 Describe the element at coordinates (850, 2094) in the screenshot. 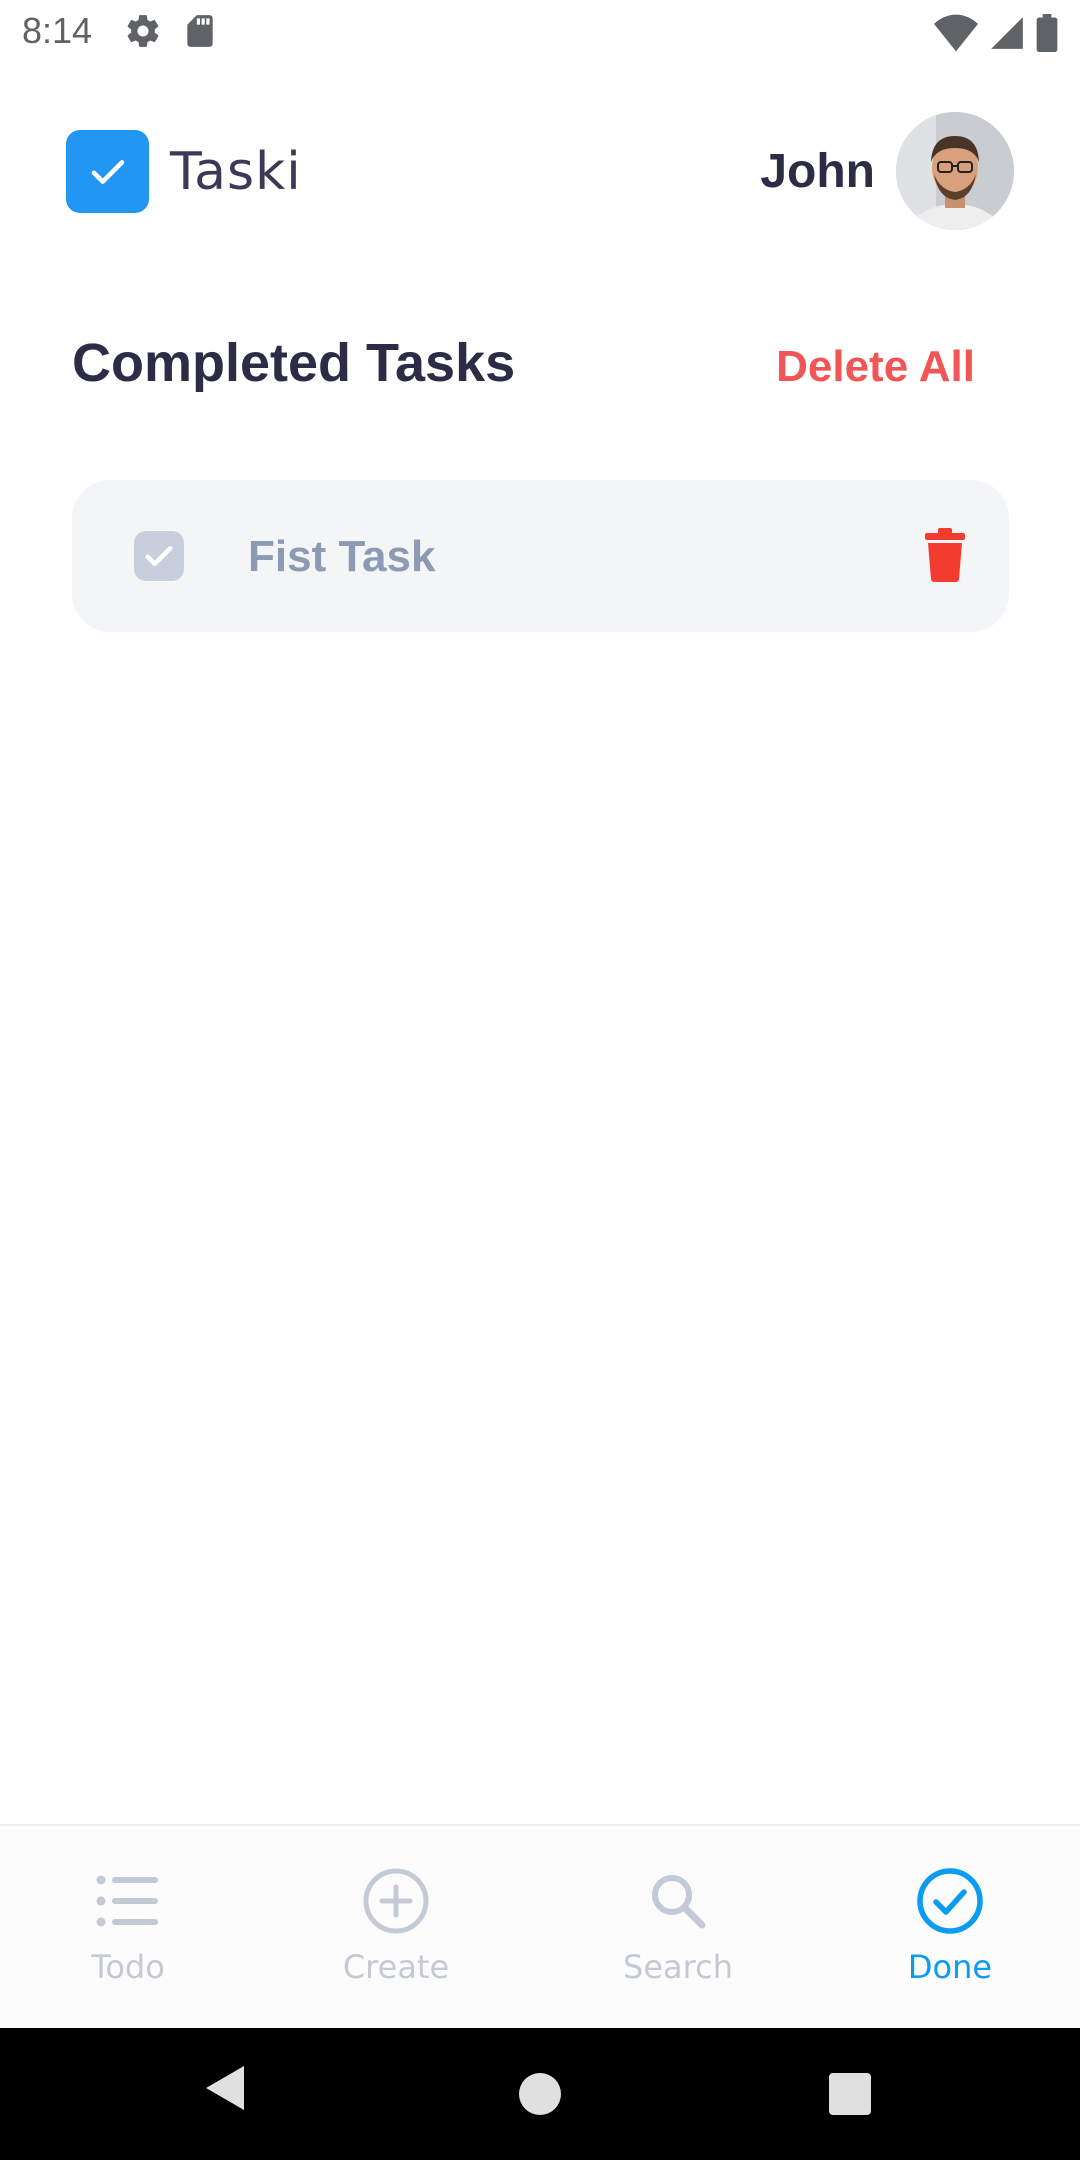

I see `recents-icon` at that location.